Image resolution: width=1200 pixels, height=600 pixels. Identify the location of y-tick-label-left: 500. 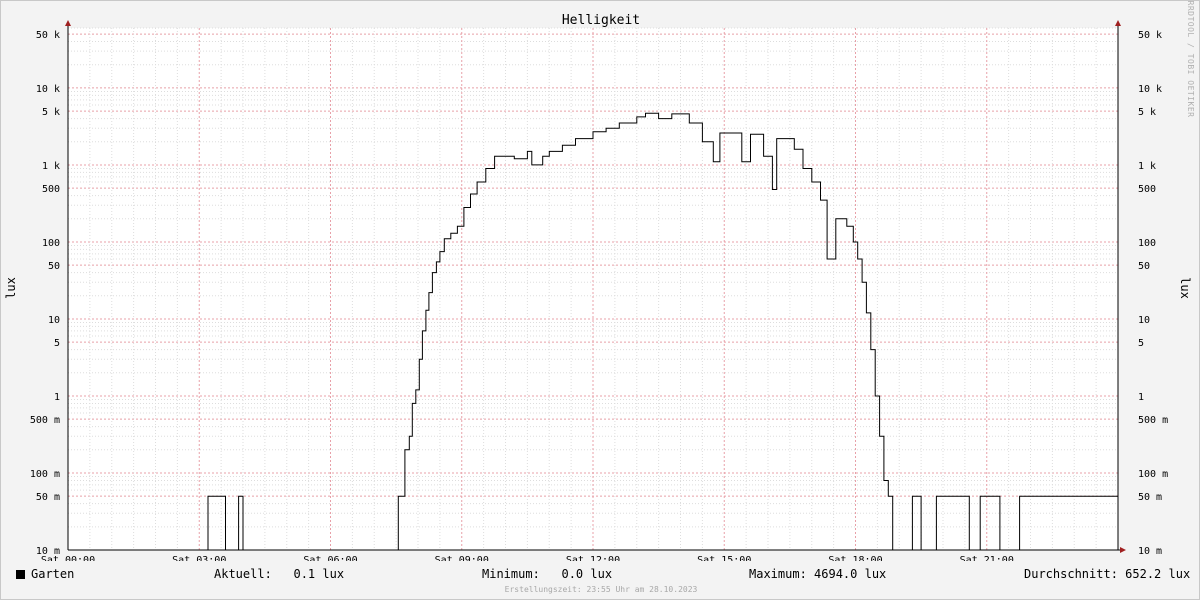
(51, 189).